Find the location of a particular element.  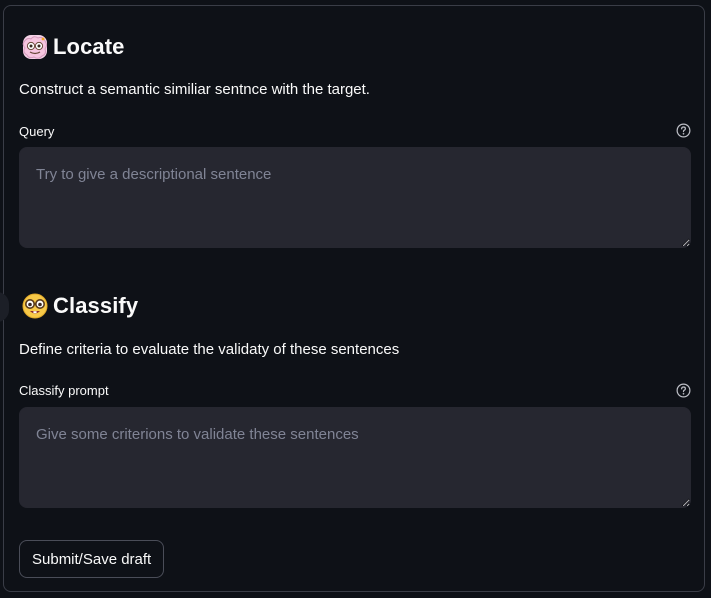

query-label: Query is located at coordinates (37, 131).